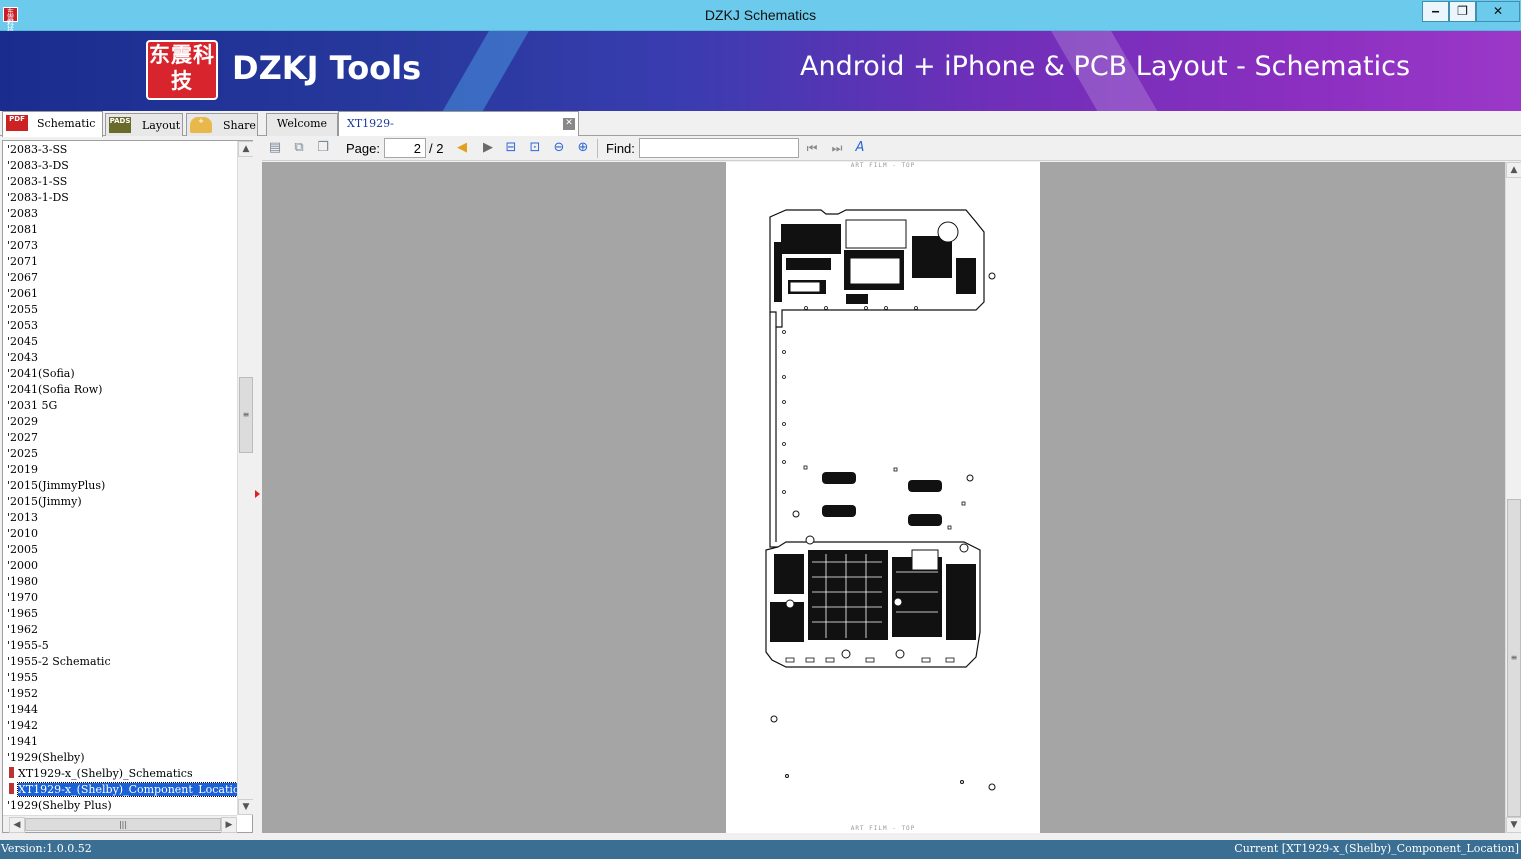 The height and width of the screenshot is (859, 1521). What do you see at coordinates (120, 182) in the screenshot?
I see `tree-folder-item: '2083-1-SS` at bounding box center [120, 182].